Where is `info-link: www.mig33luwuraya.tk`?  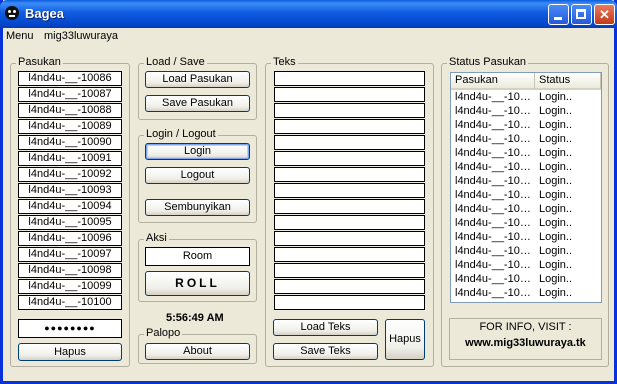
info-link: www.mig33luwuraya.tk is located at coordinates (525, 343).